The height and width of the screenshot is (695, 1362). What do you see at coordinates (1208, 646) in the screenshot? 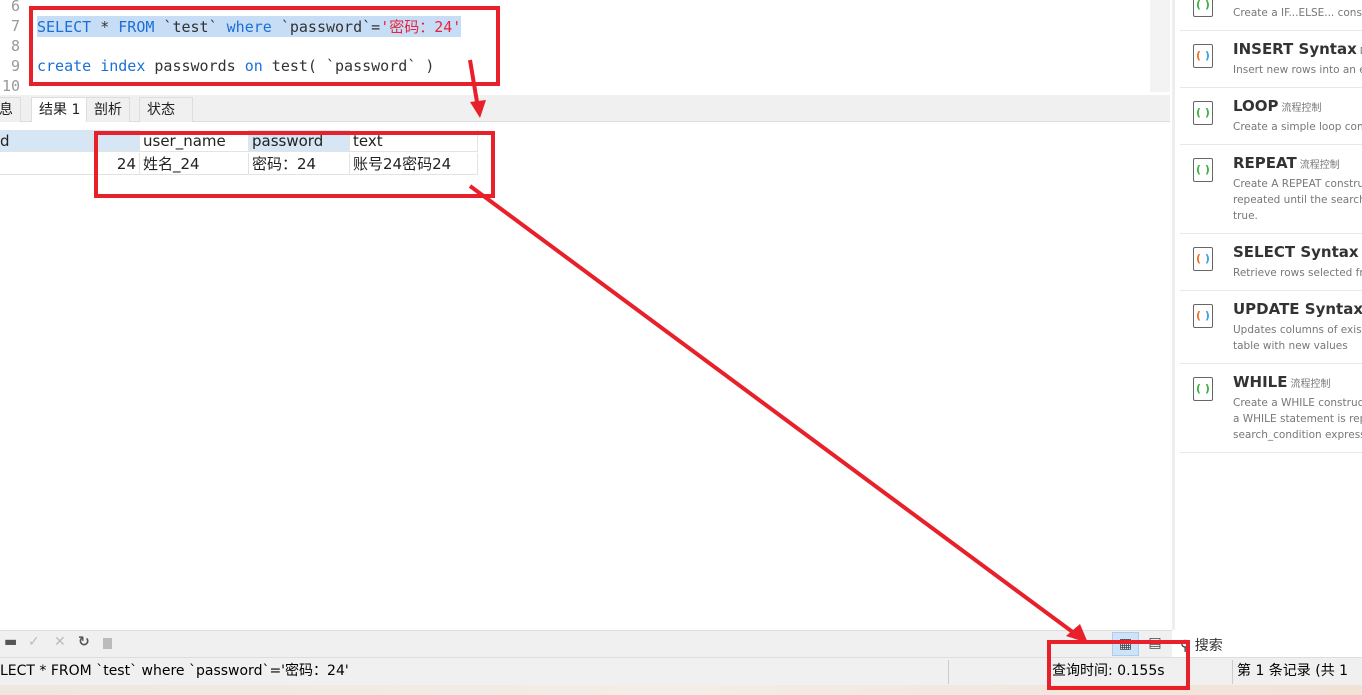
I see `search-label: 搜索` at bounding box center [1208, 646].